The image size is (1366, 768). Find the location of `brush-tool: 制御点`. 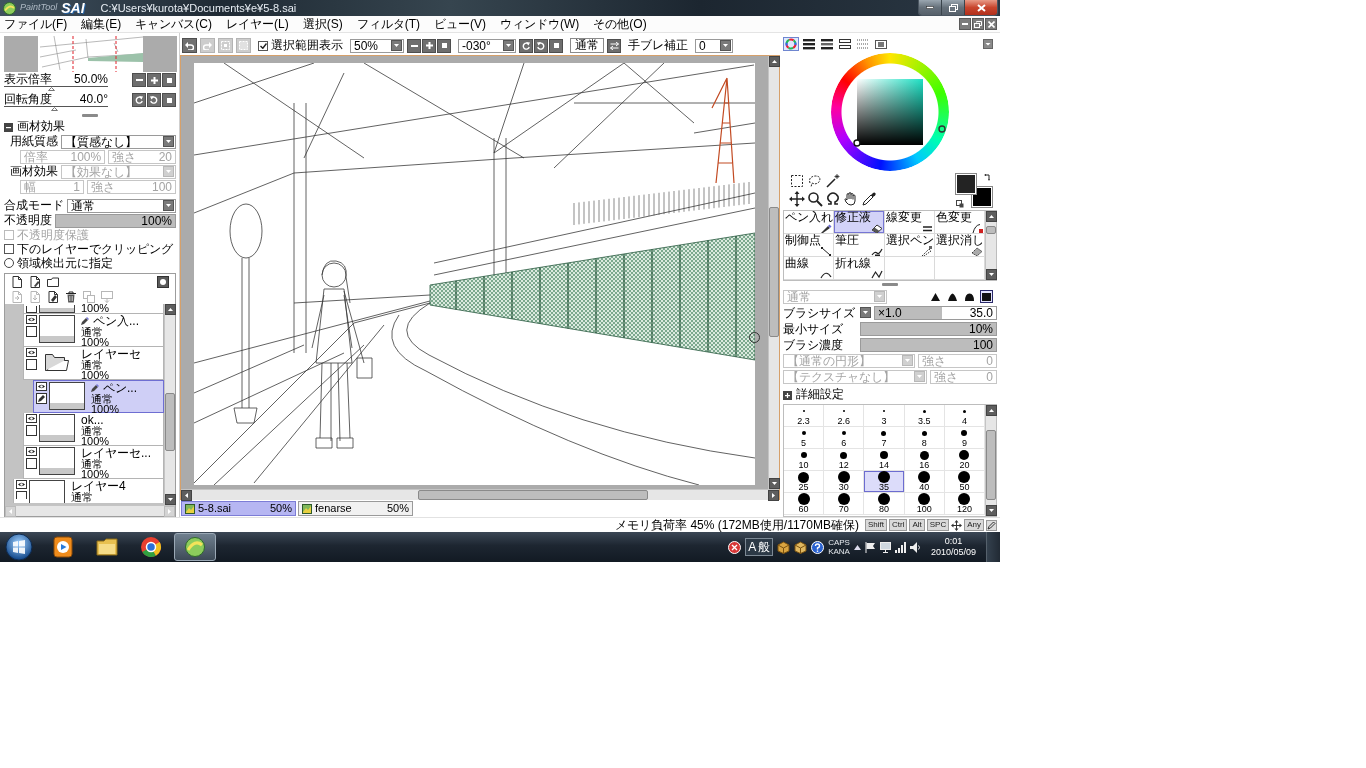

brush-tool: 制御点 is located at coordinates (809, 245).